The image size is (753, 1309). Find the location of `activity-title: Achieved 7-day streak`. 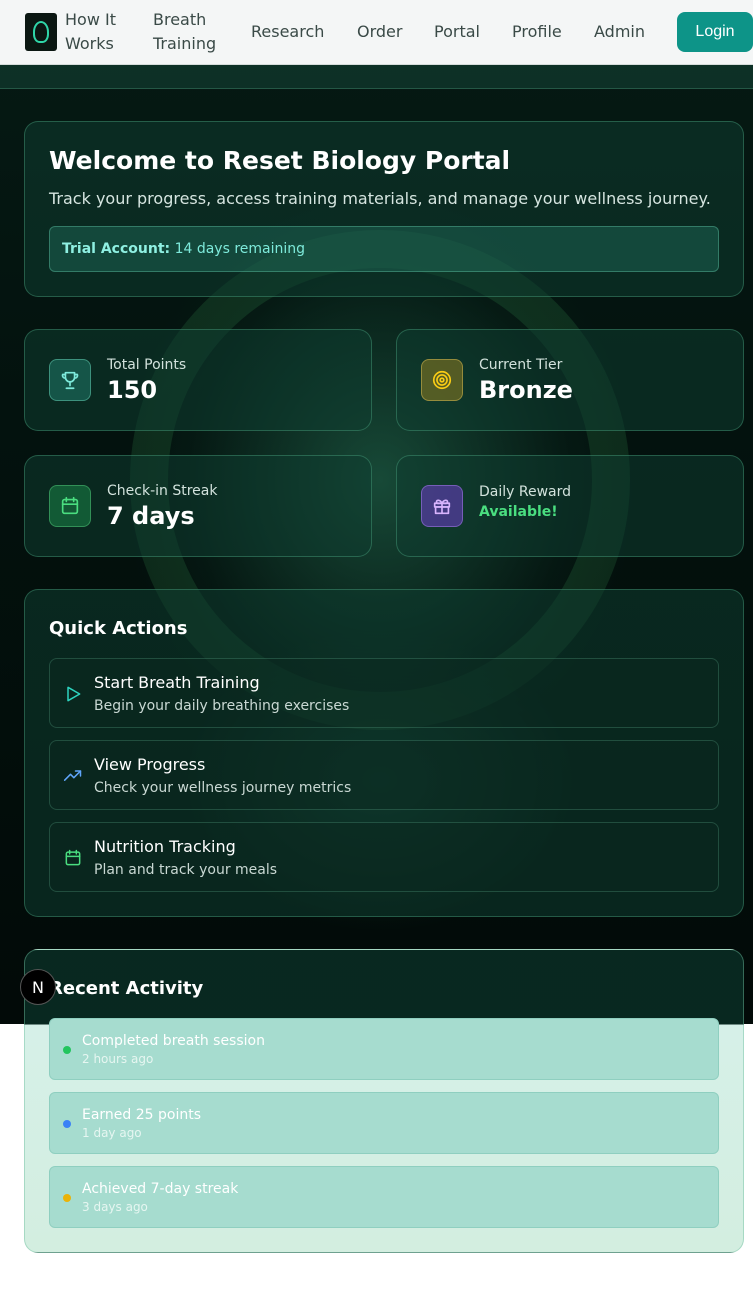

activity-title: Achieved 7-day streak is located at coordinates (160, 1189).